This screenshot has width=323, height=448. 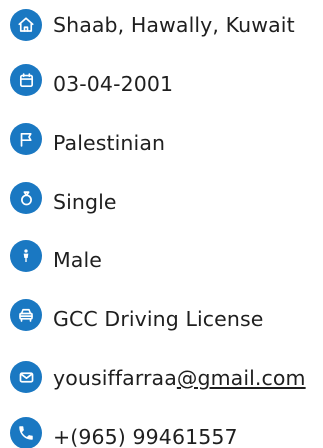 What do you see at coordinates (26, 377) in the screenshot?
I see `mail-icon` at bounding box center [26, 377].